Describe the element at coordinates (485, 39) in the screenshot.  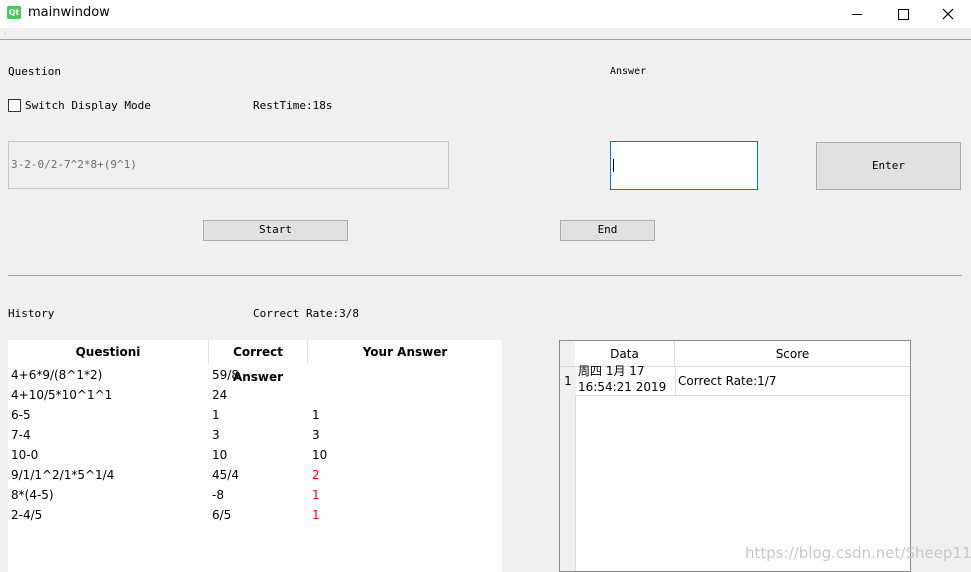
I see `menu-divider` at that location.